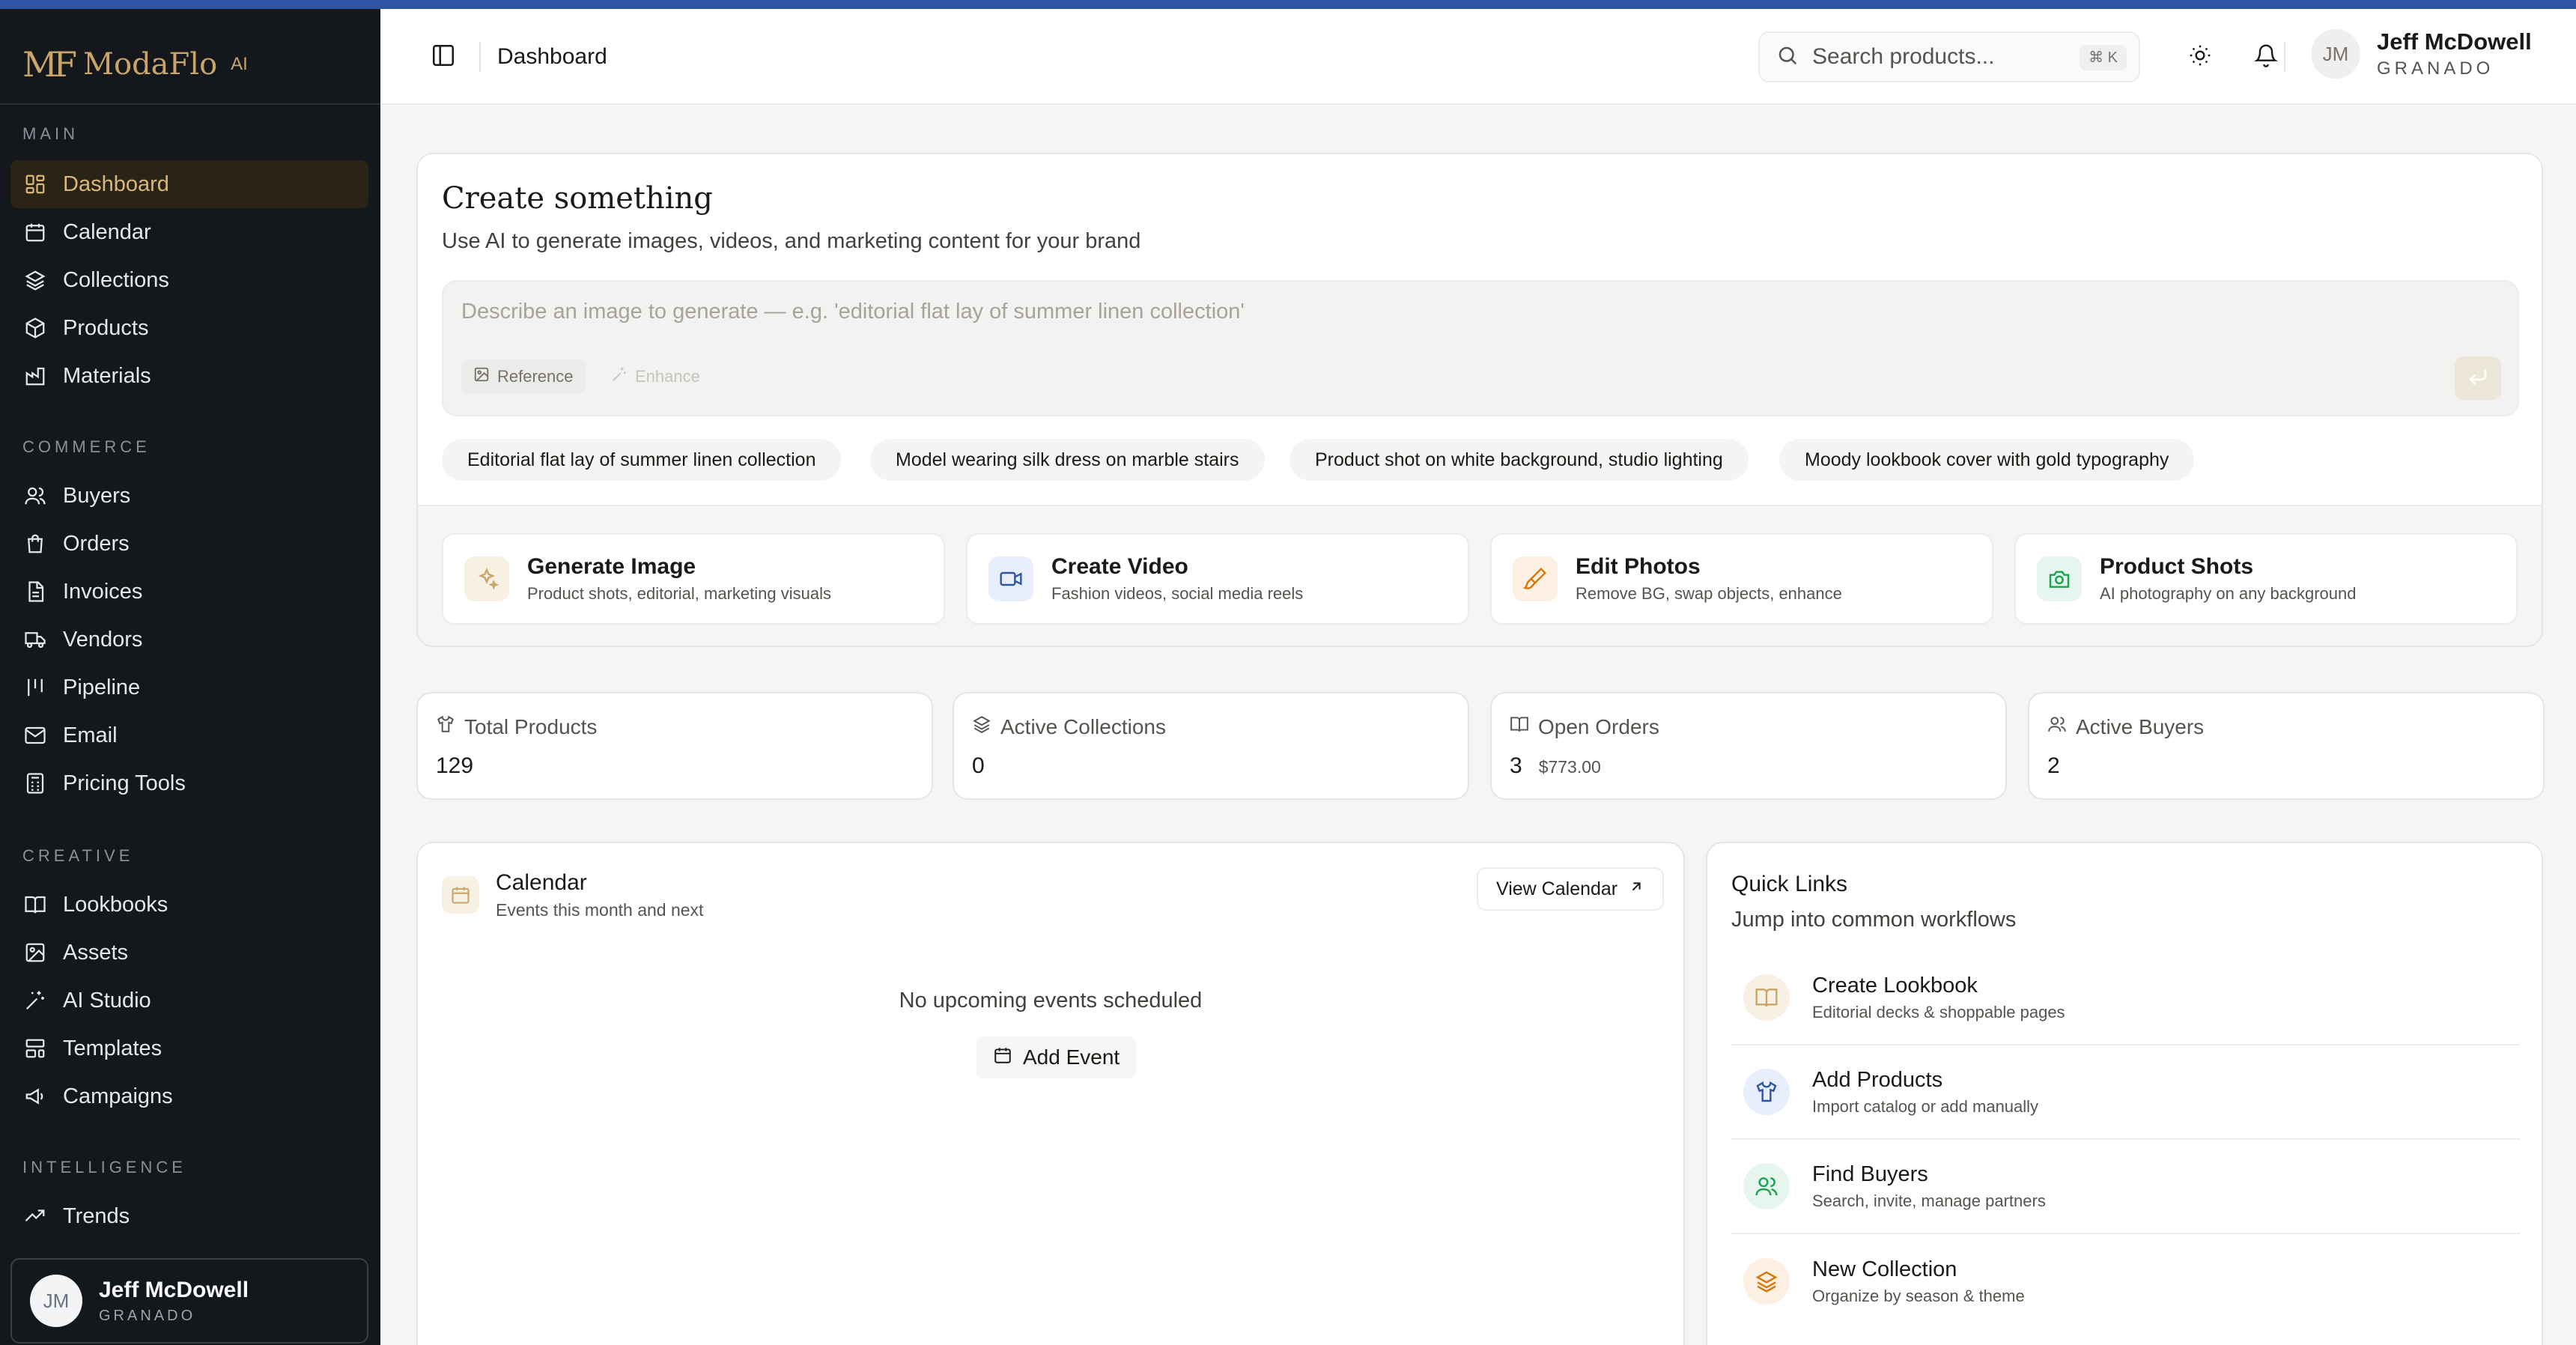 Image resolution: width=2576 pixels, height=1345 pixels. I want to click on header-user-menu: JM Jeff McDowell GRANADO, so click(2421, 53).